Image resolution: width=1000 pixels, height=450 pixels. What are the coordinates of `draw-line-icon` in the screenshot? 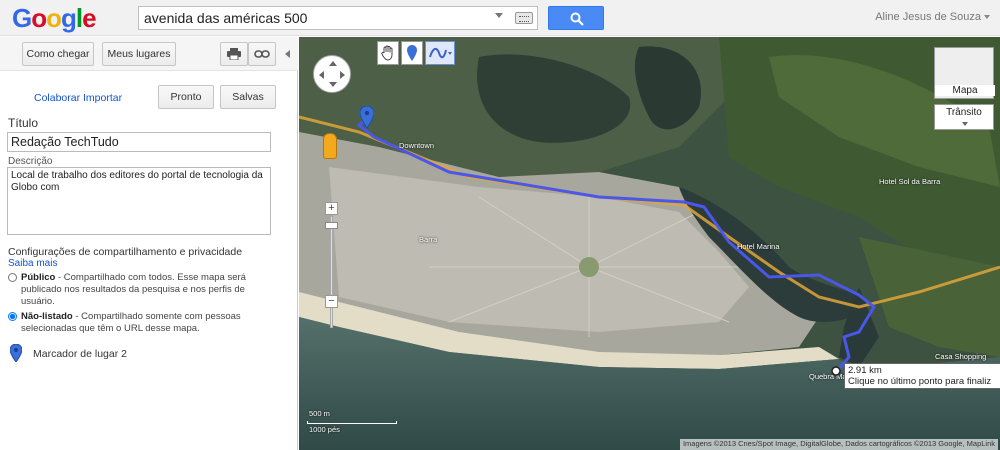 It's located at (440, 53).